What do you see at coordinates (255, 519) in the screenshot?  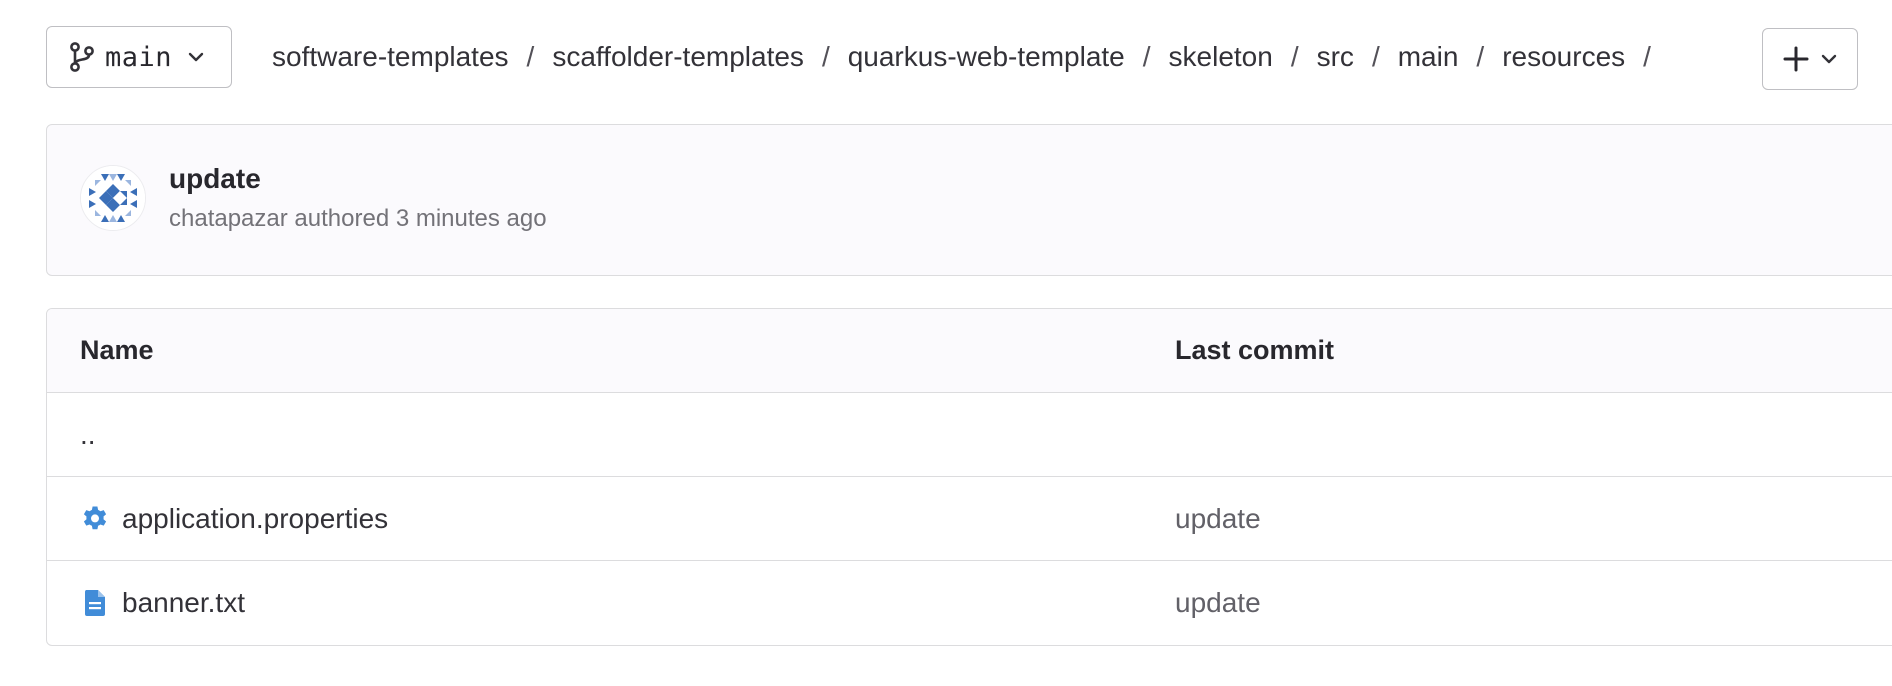 I see `file-name-link: application.properties` at bounding box center [255, 519].